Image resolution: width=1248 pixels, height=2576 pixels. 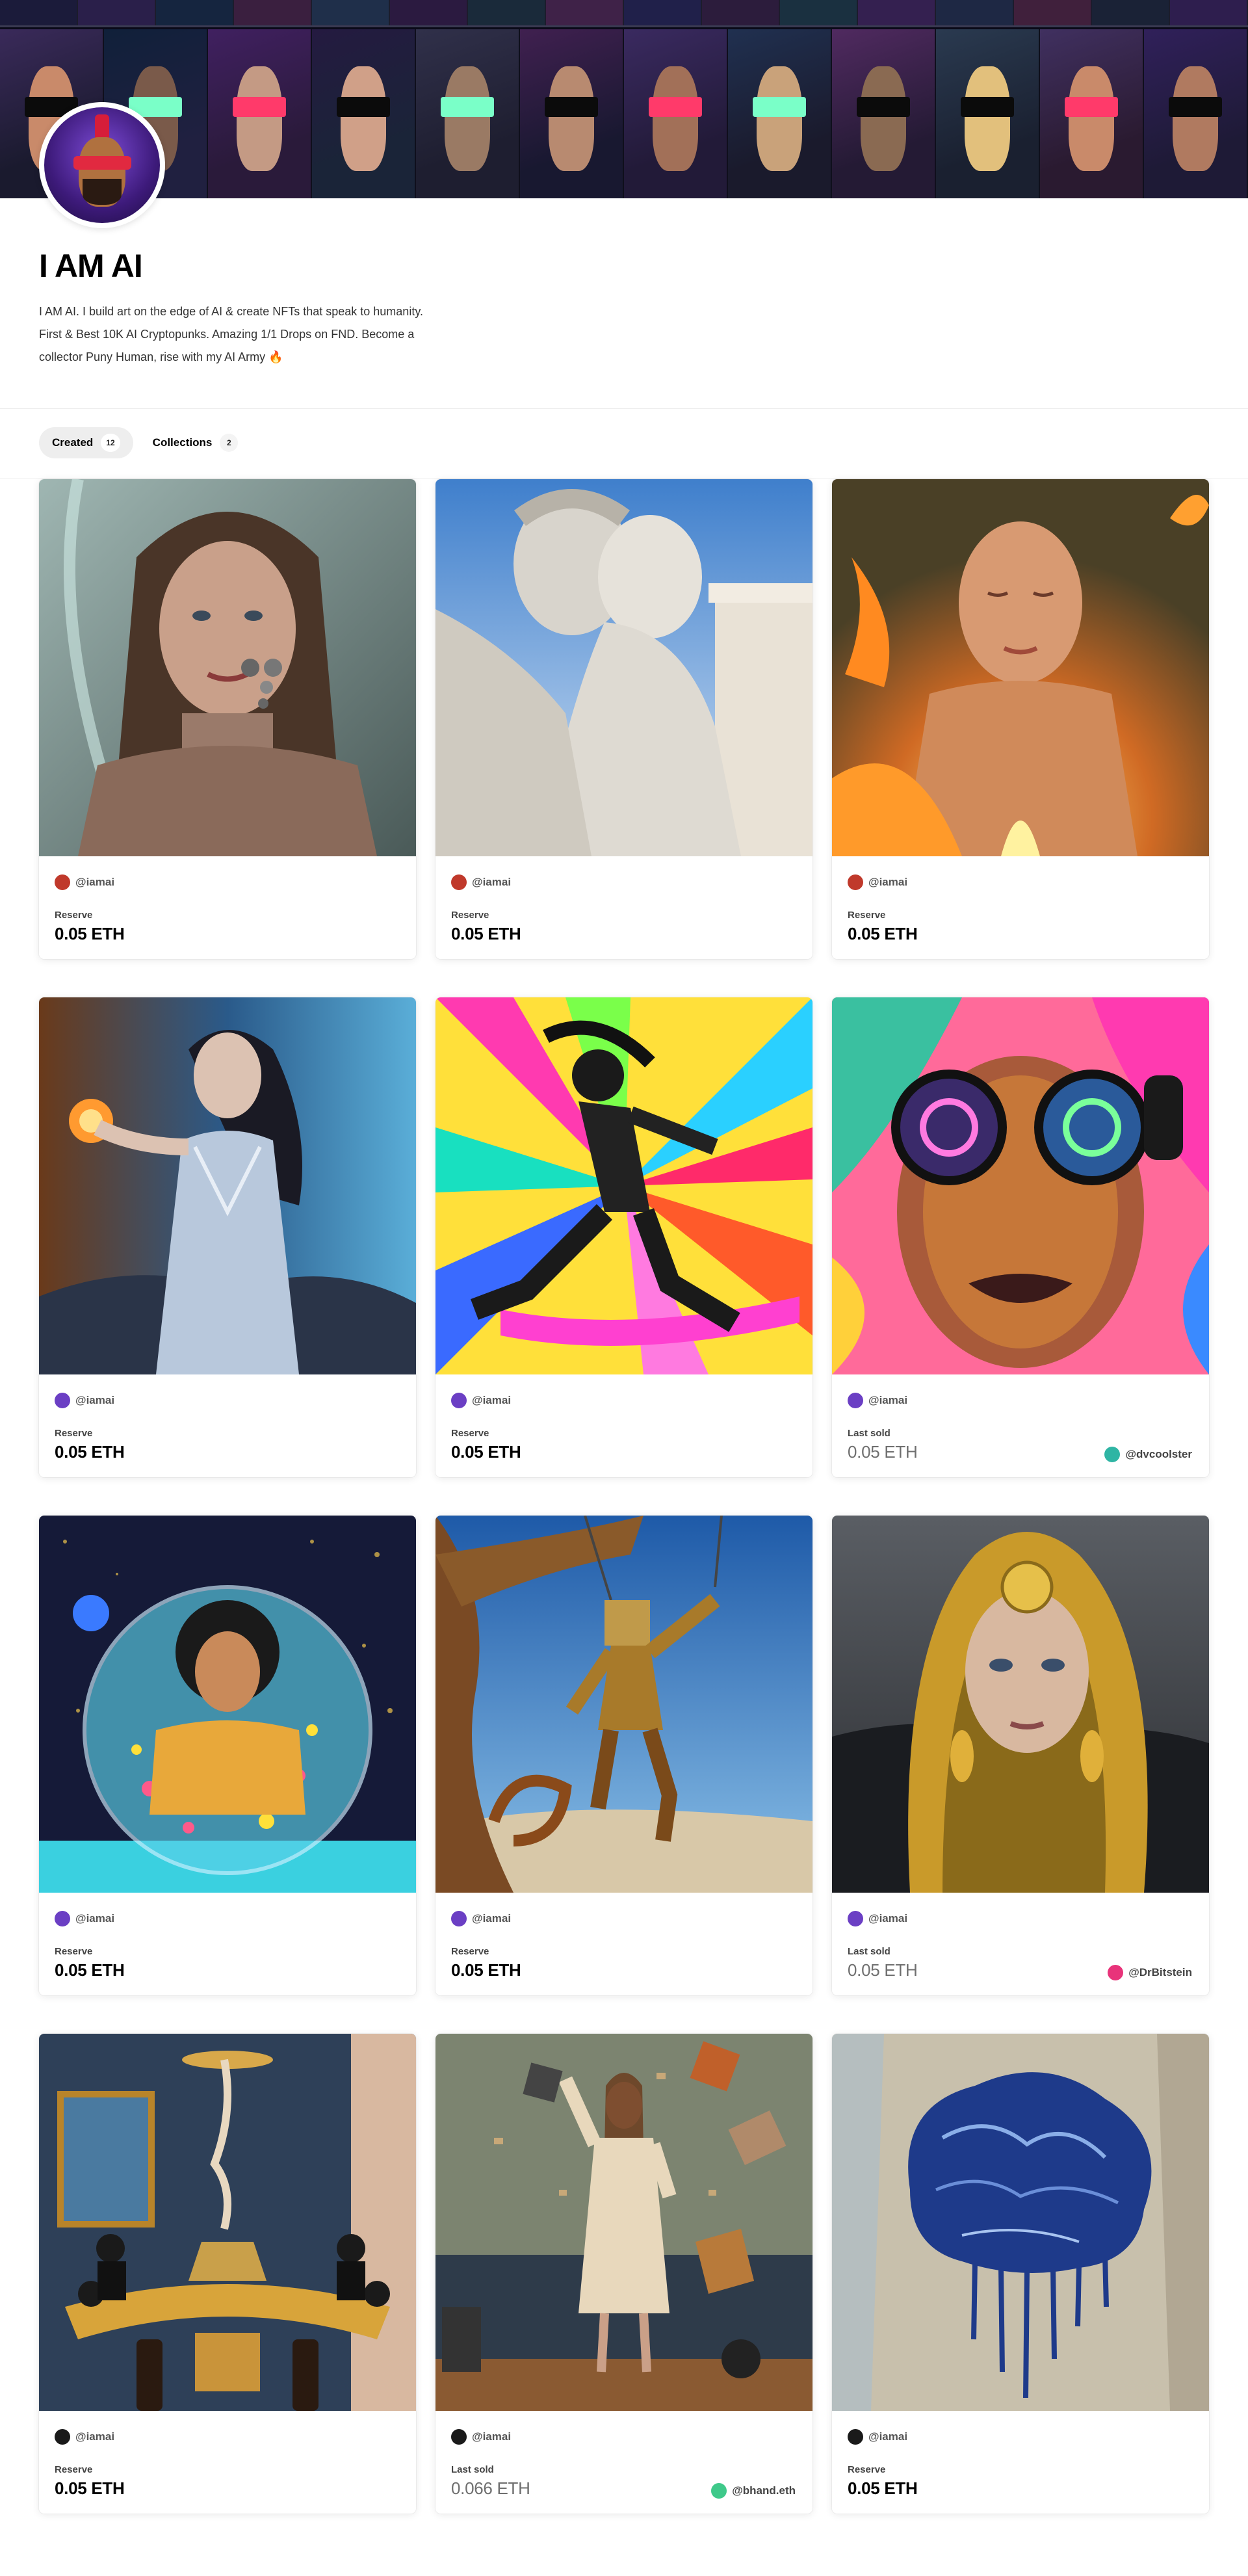 I want to click on profile-avatar, so click(x=102, y=165).